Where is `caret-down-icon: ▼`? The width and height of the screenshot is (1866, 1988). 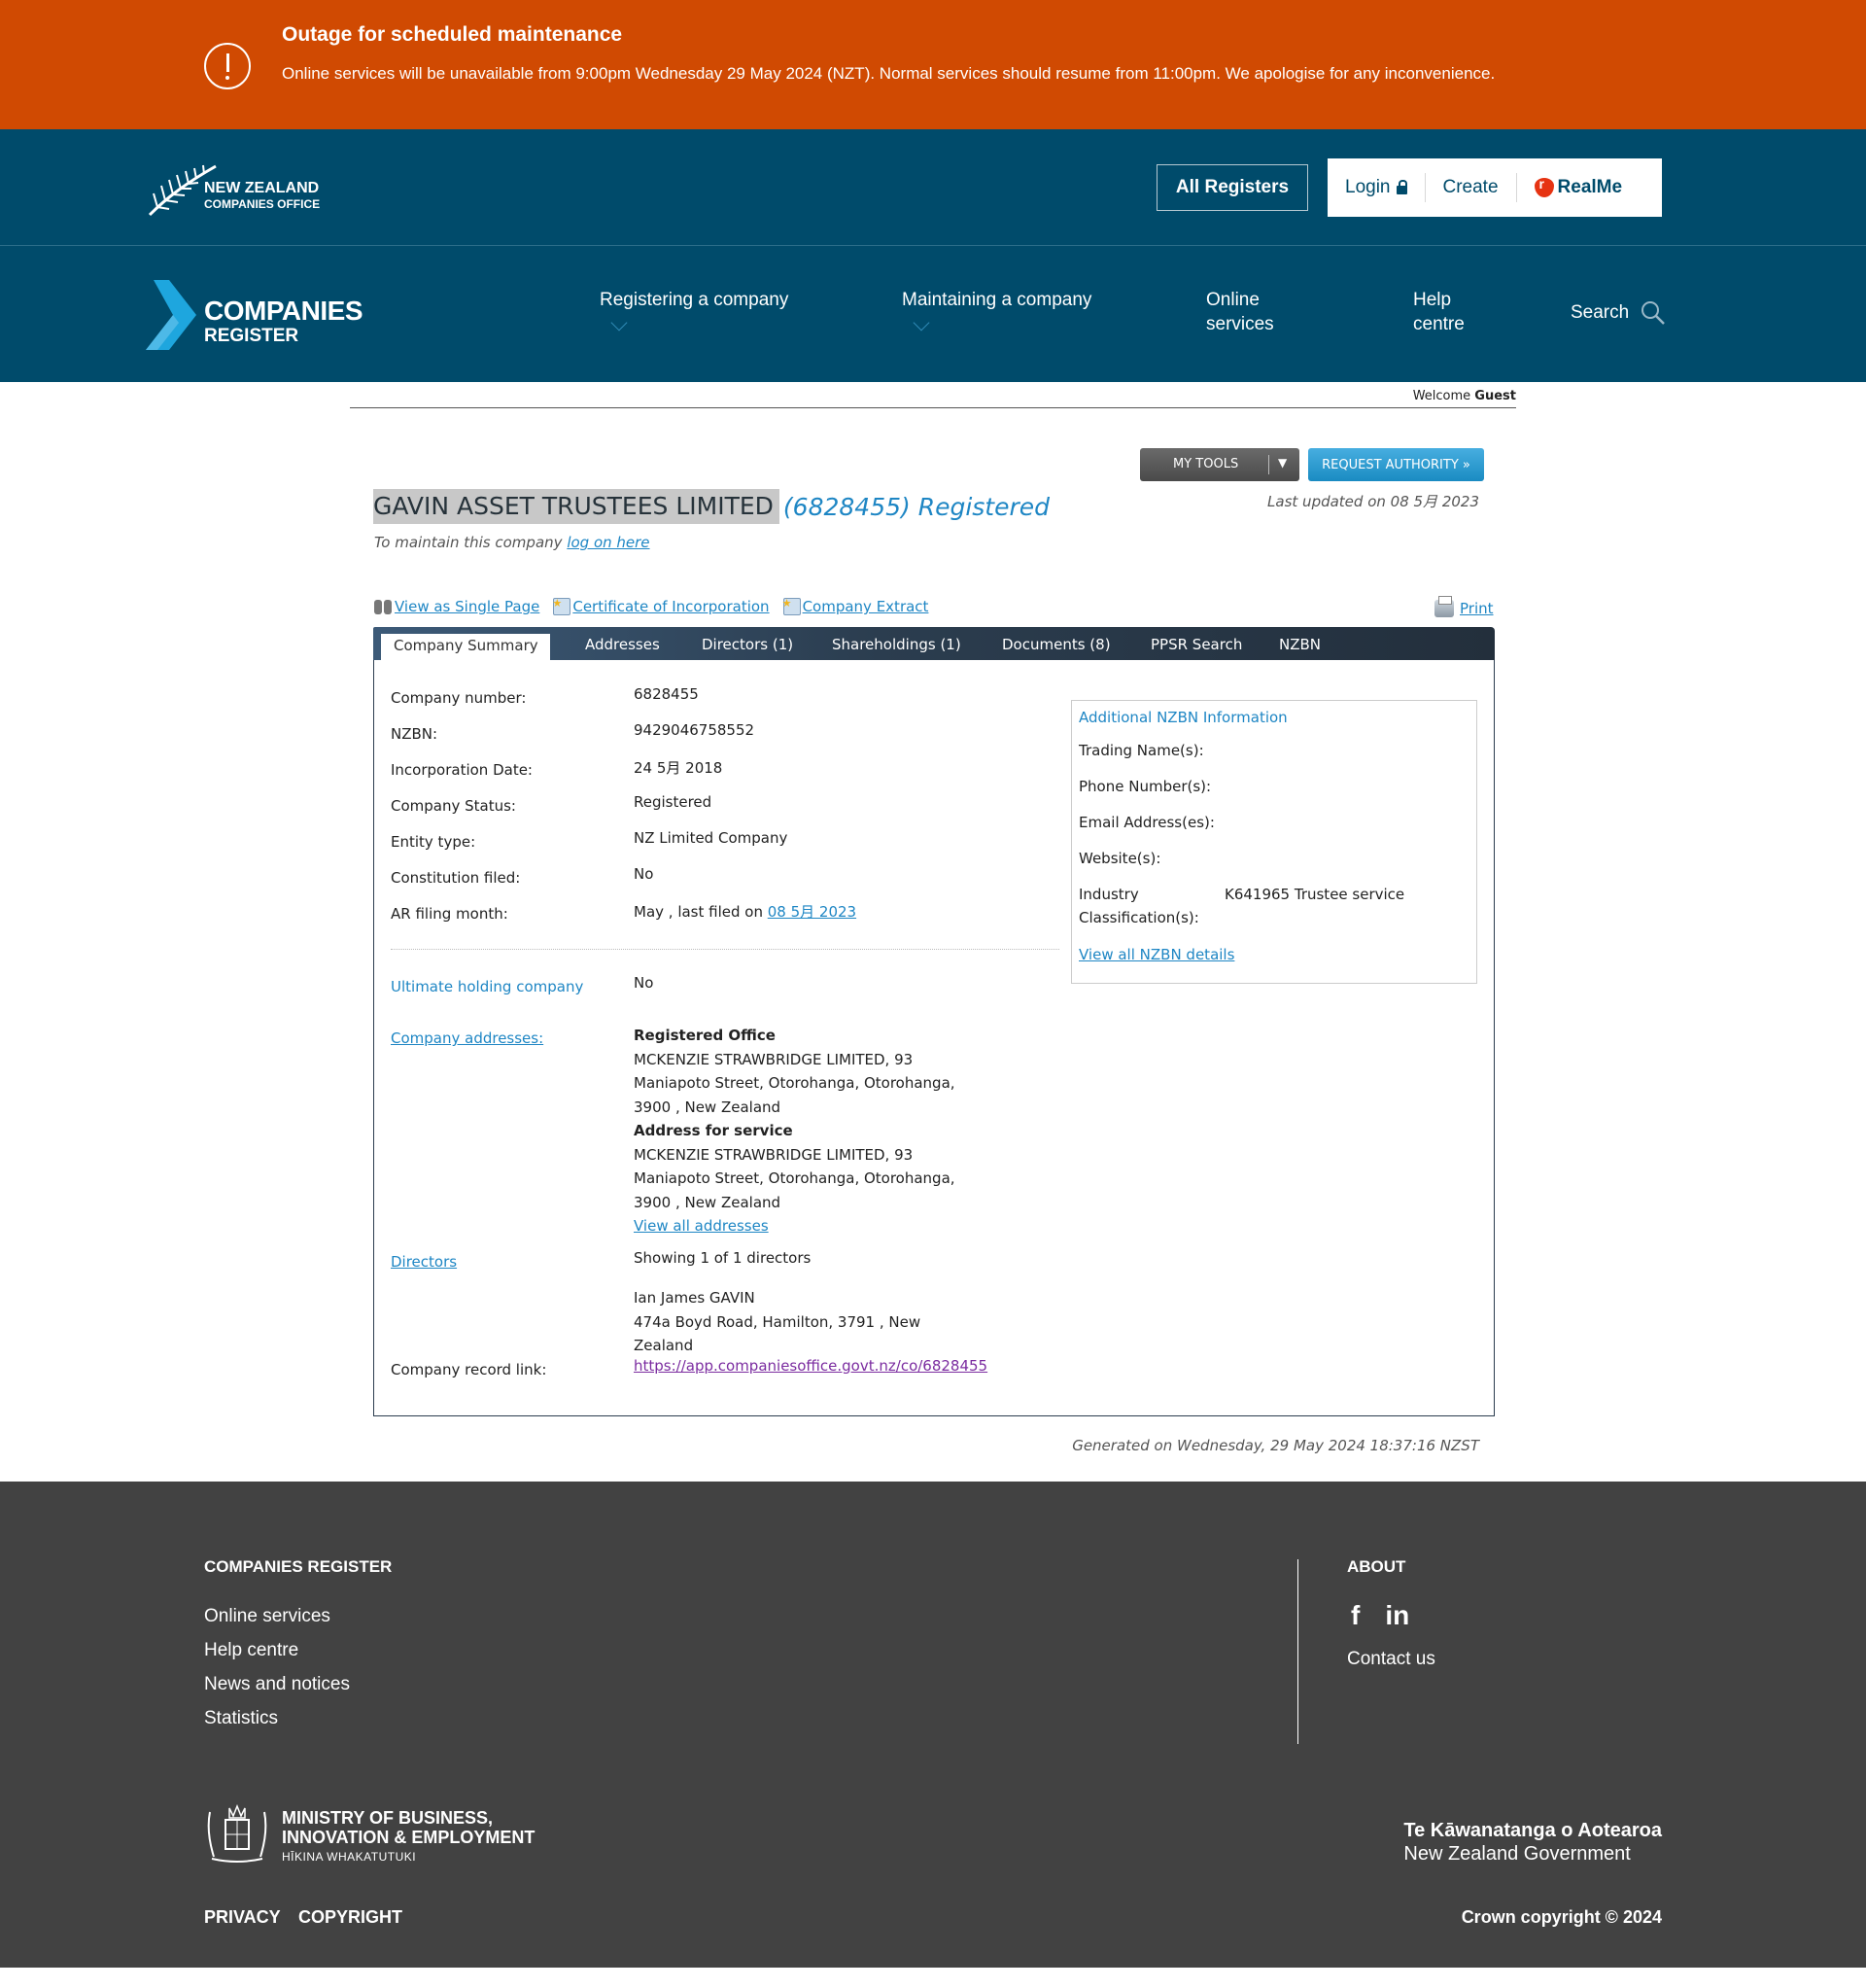 caret-down-icon: ▼ is located at coordinates (1282, 463).